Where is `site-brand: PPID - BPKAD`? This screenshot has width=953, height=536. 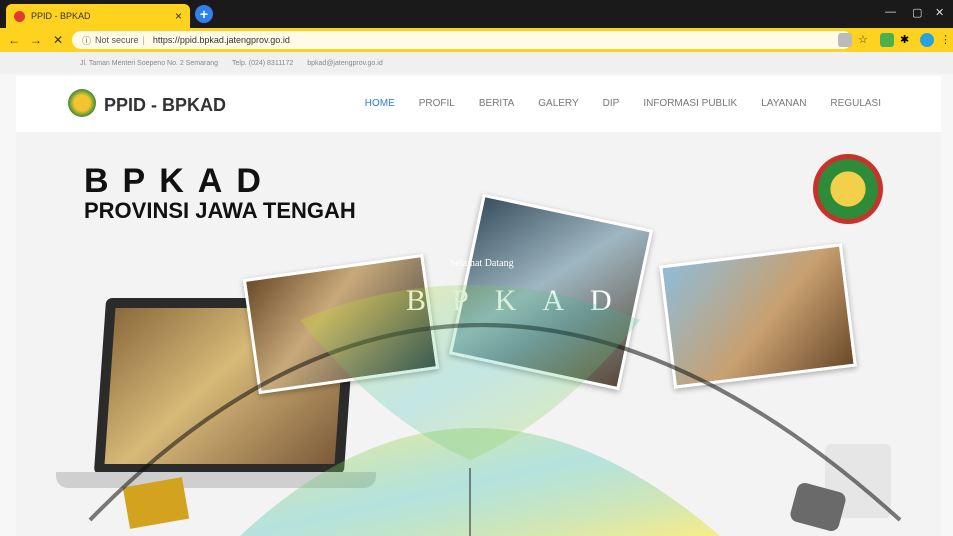
site-brand: PPID - BPKAD is located at coordinates (165, 105).